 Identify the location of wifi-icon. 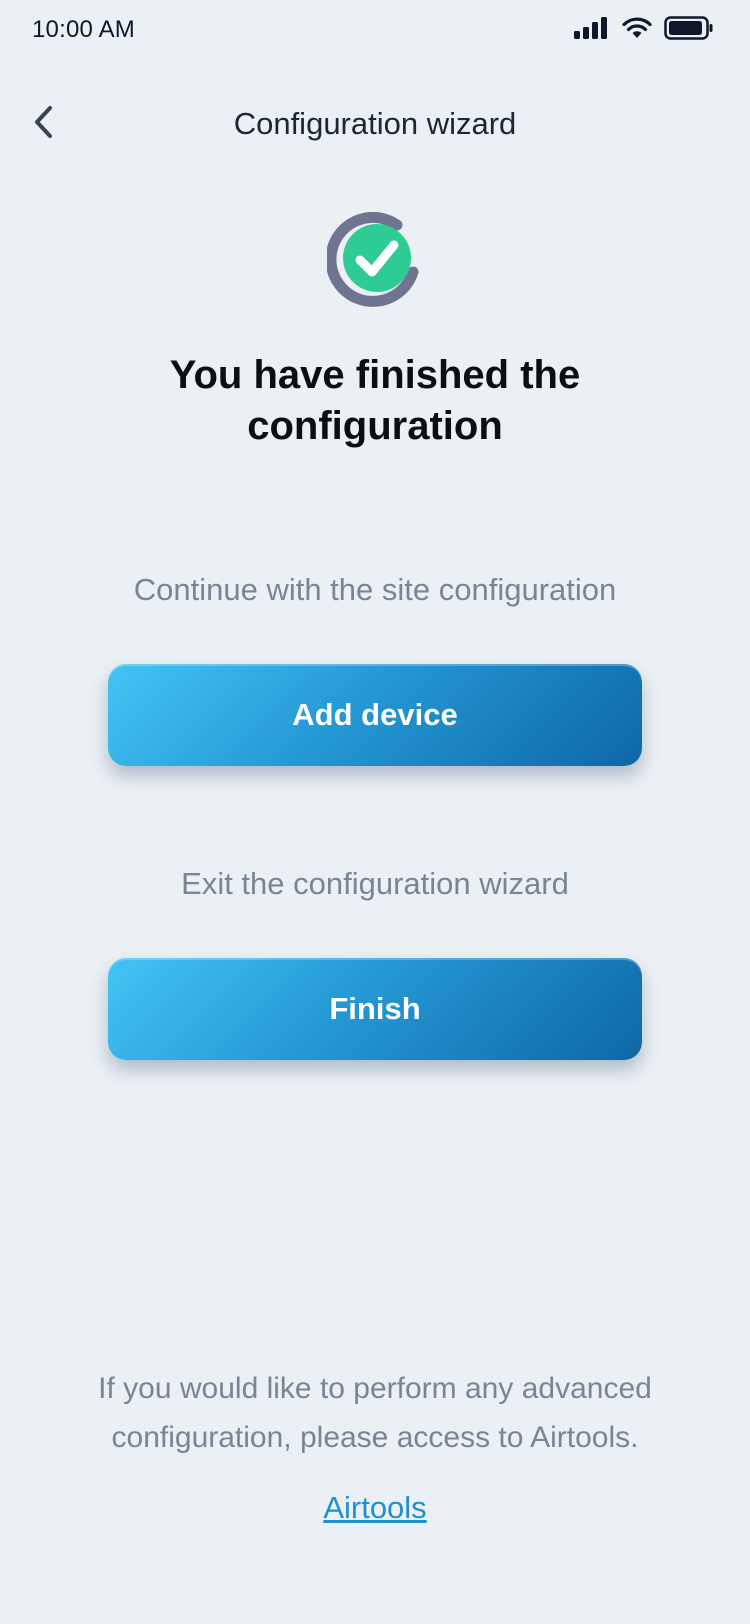
(637, 28).